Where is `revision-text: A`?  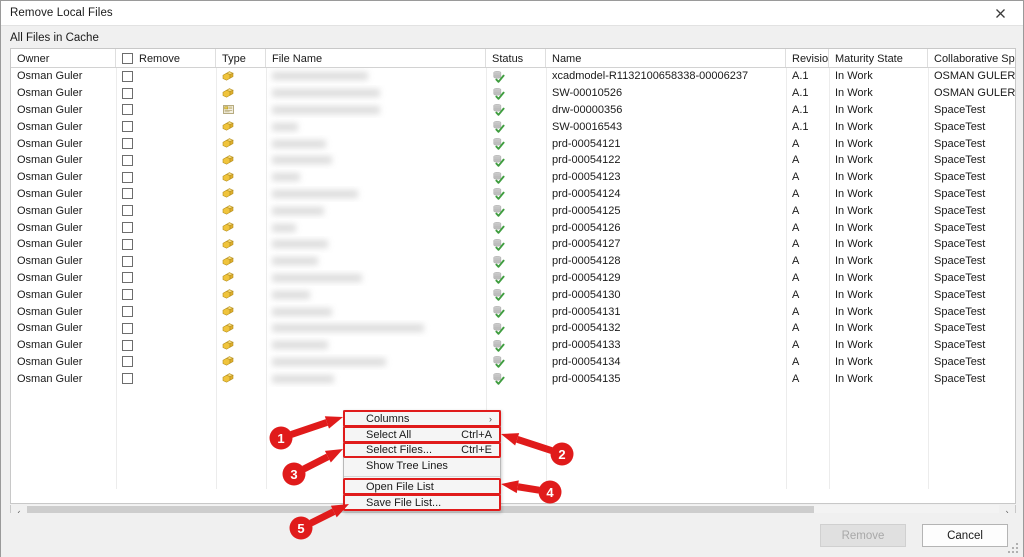
revision-text: A is located at coordinates (796, 345).